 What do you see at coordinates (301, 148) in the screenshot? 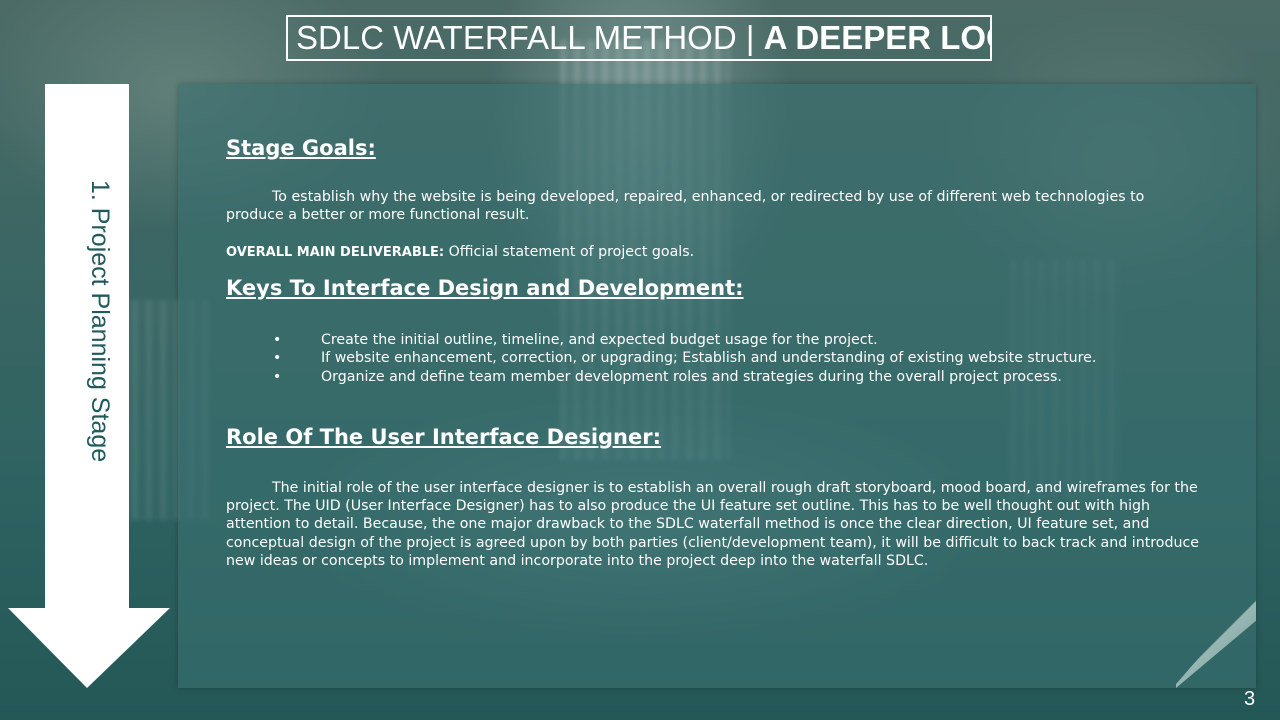
I see `stage-goals-heading: Stage Goals:` at bounding box center [301, 148].